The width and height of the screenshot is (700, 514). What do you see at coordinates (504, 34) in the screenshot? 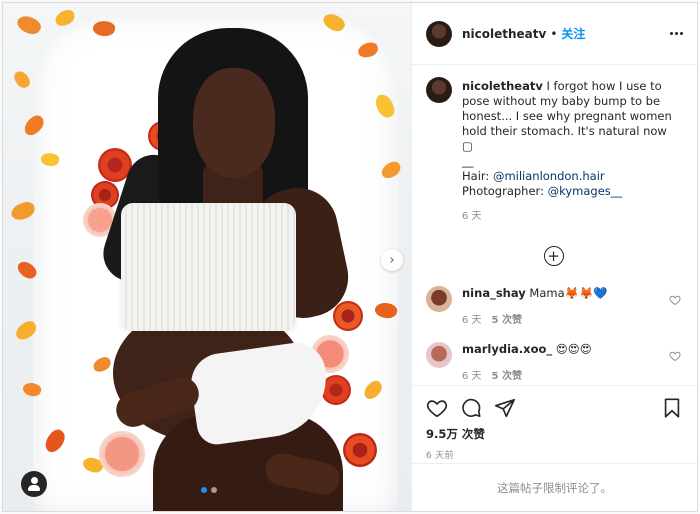
I see `username-link: nicoletheatv` at bounding box center [504, 34].